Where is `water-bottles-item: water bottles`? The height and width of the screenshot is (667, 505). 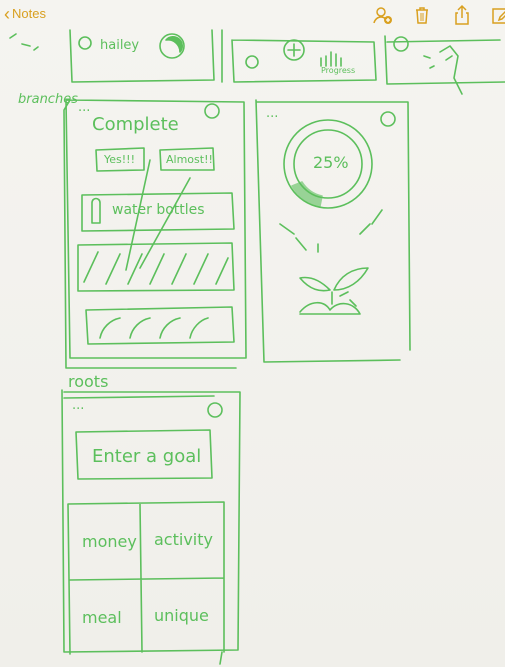
water-bottles-item: water bottles is located at coordinates (158, 210).